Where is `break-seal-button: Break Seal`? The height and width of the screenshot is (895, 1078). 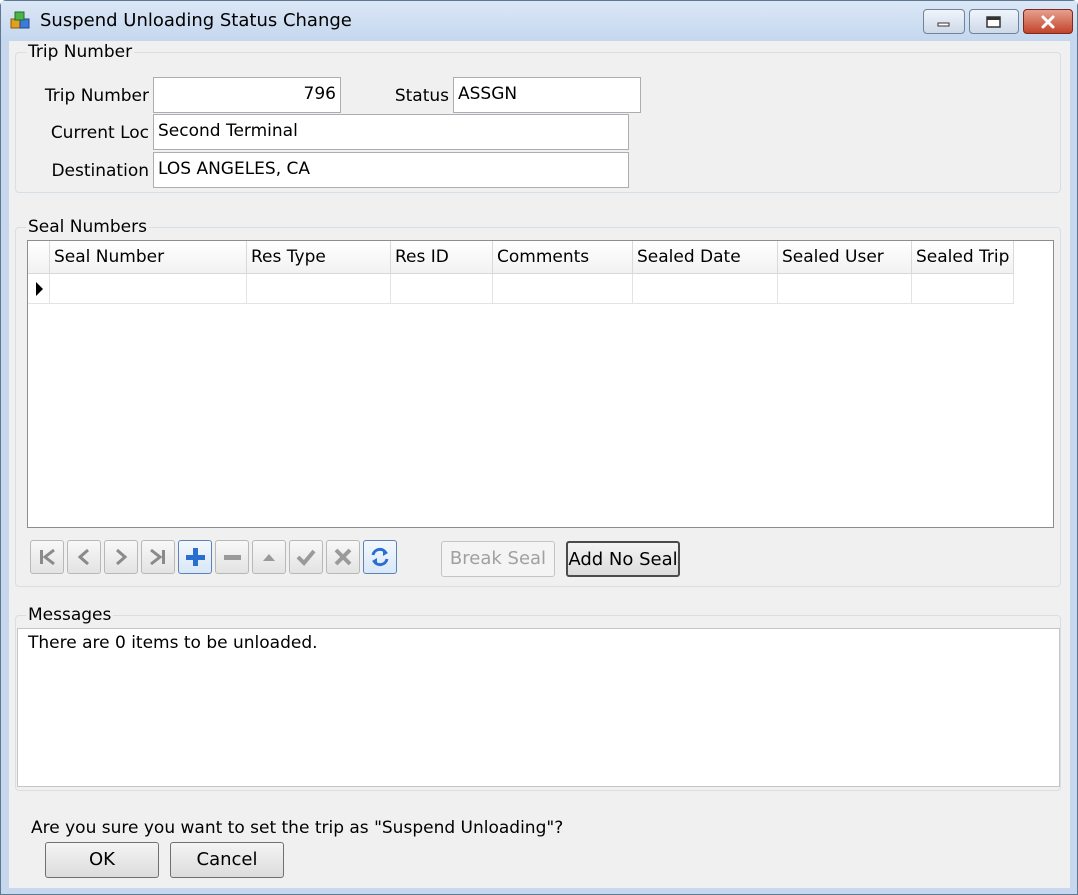
break-seal-button: Break Seal is located at coordinates (498, 559).